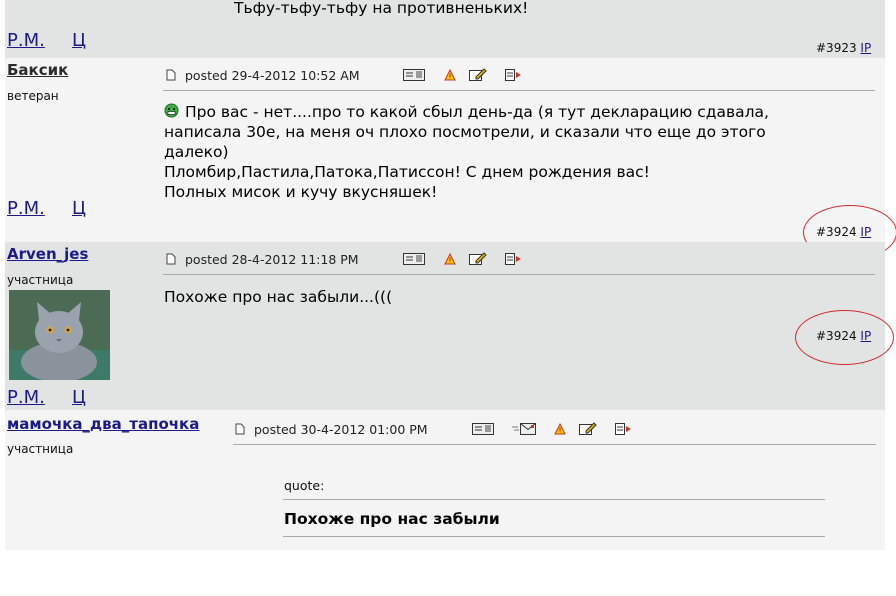 The image size is (896, 596). What do you see at coordinates (272, 259) in the screenshot?
I see `posted-date: posted 28-4-2012 11:18 PM` at bounding box center [272, 259].